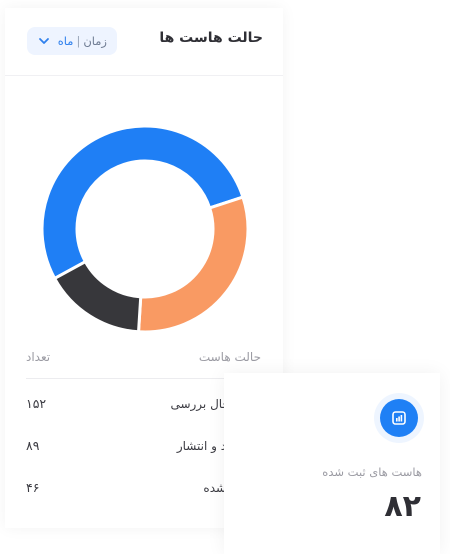  What do you see at coordinates (38, 357) in the screenshot?
I see `column-header-count: تعداد` at bounding box center [38, 357].